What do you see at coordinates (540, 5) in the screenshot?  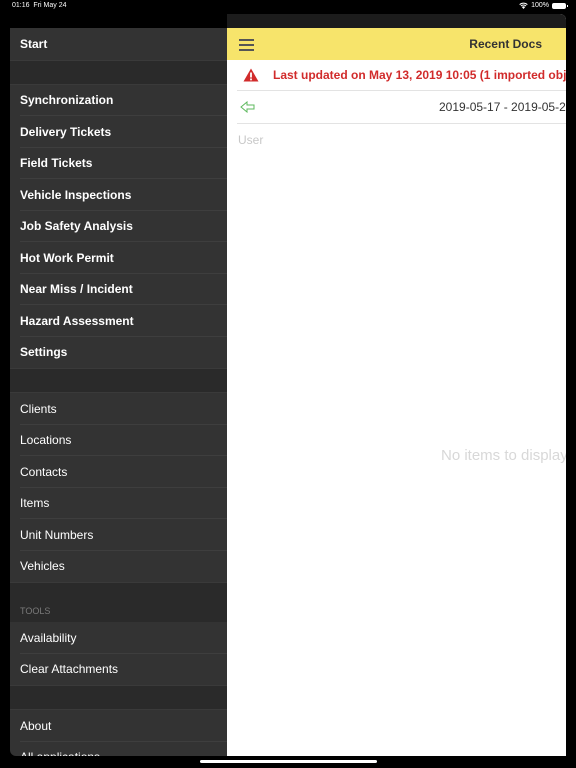 I see `battery-percent: 100%` at bounding box center [540, 5].